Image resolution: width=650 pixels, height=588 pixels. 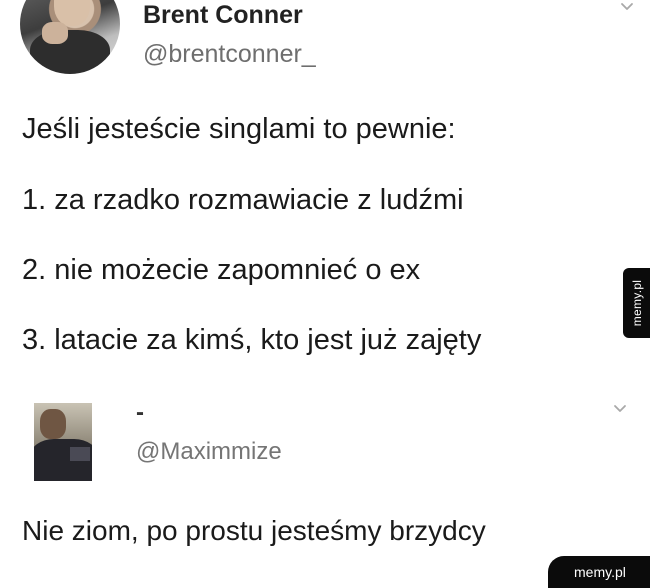 I want to click on reply-author-display-name: -, so click(x=140, y=413).